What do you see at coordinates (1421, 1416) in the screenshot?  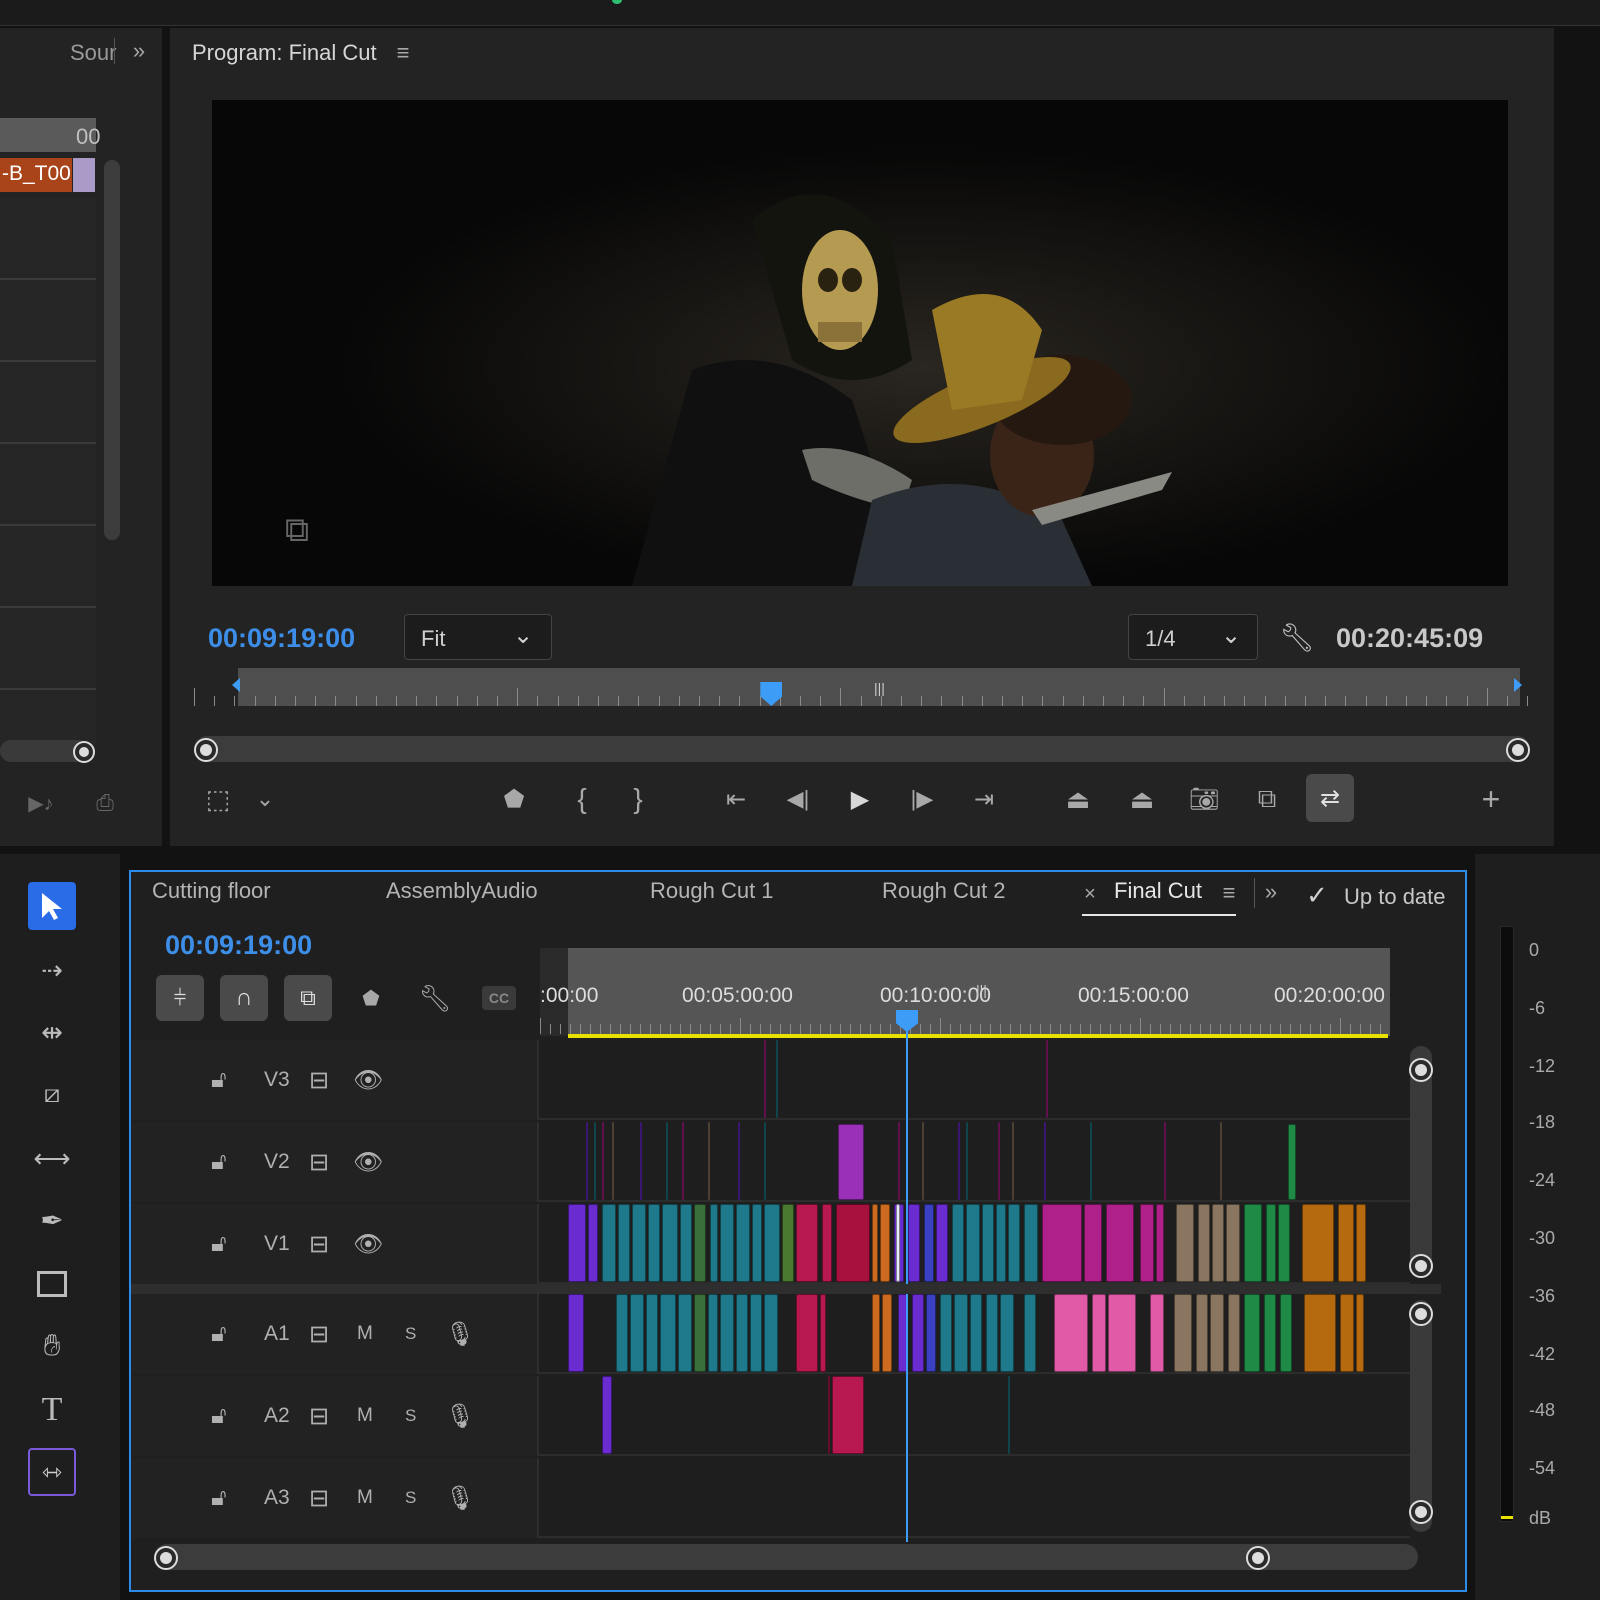 I see `audio-tracks-scrollbar` at bounding box center [1421, 1416].